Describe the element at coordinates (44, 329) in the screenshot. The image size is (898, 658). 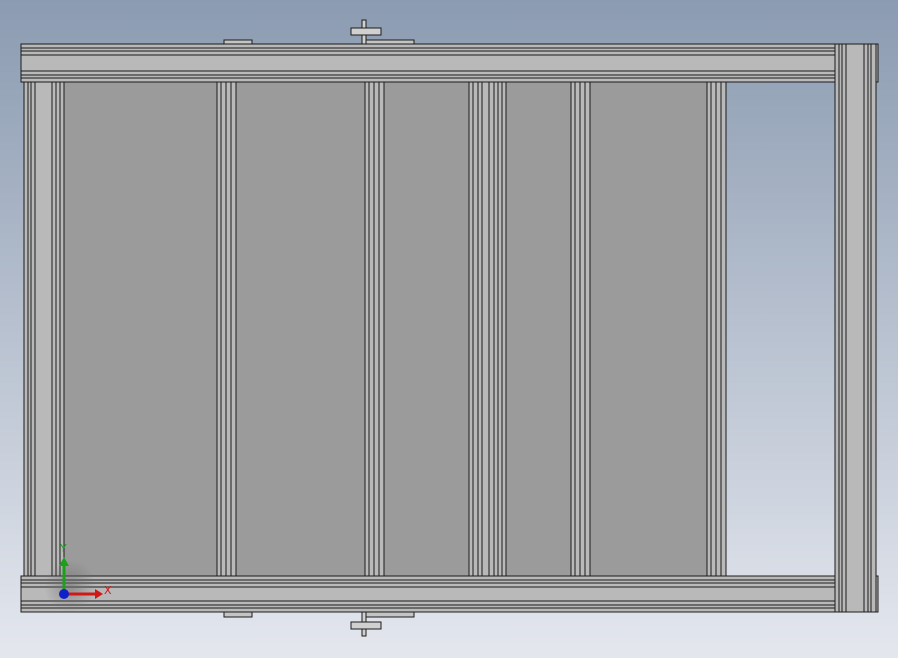
I see `left-post` at that location.